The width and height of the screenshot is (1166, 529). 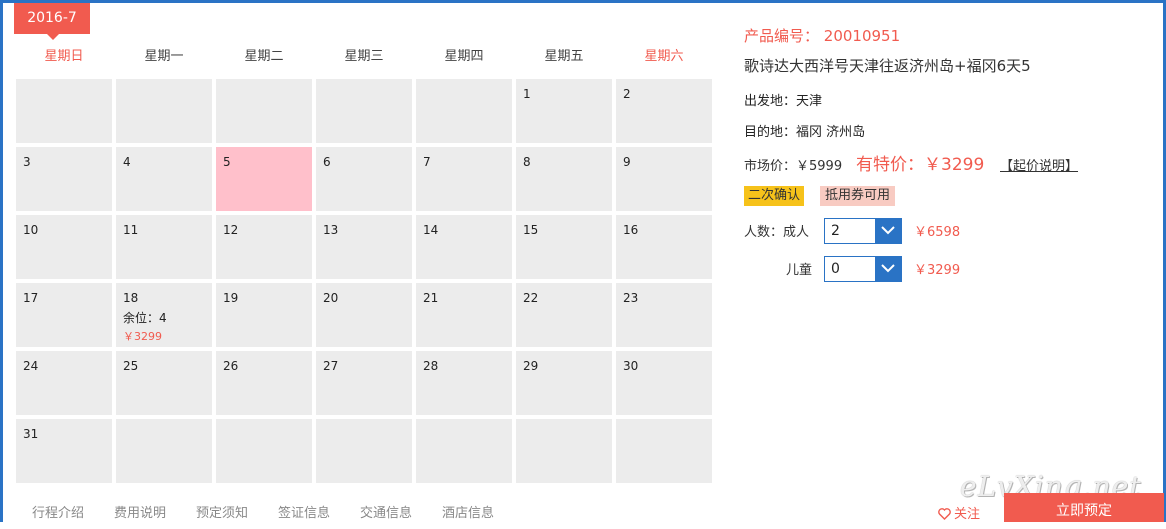 I want to click on day-number: 23, so click(x=631, y=298).